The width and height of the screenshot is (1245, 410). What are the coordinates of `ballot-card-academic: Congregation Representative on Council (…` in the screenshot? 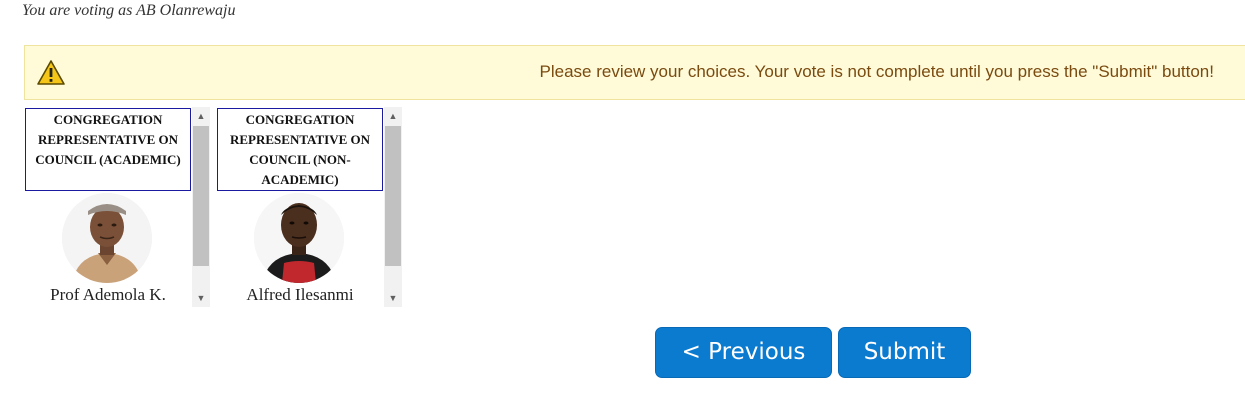 It's located at (118, 207).